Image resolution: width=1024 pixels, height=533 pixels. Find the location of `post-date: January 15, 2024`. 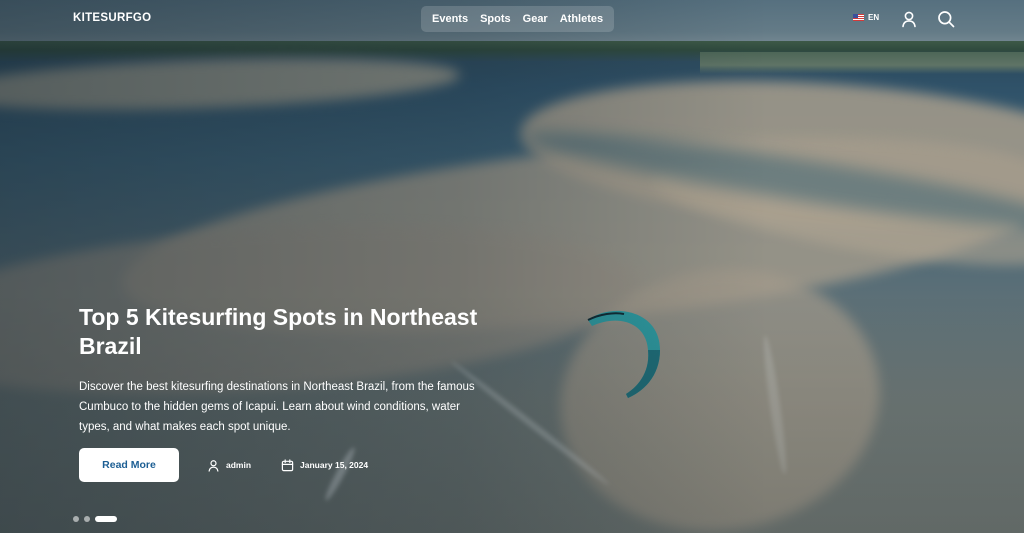

post-date: January 15, 2024 is located at coordinates (325, 465).